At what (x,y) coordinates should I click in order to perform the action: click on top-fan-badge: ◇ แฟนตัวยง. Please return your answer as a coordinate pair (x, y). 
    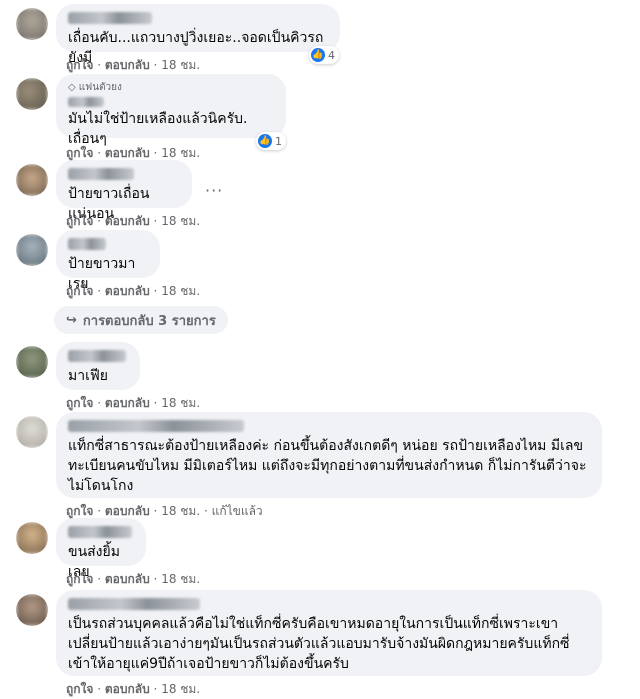
    Looking at the image, I should click on (95, 87).